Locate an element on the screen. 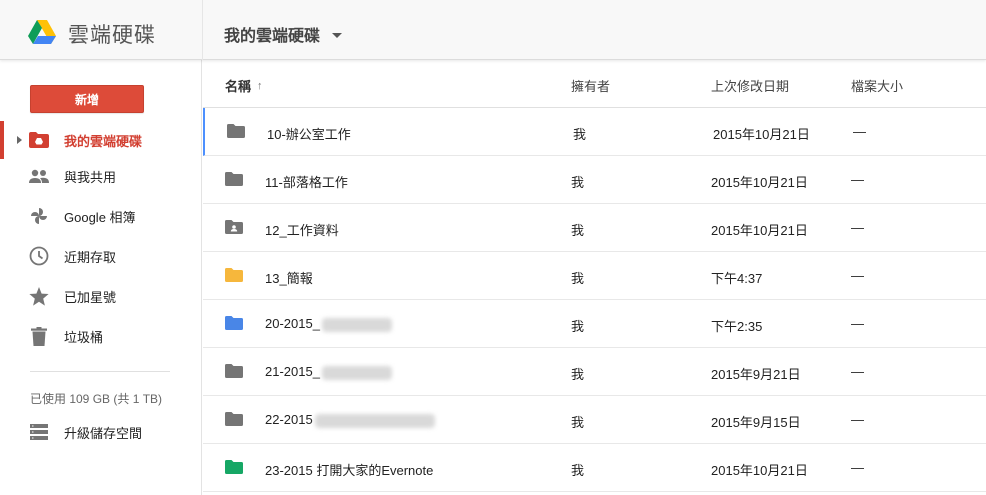 This screenshot has height=495, width=986. sidebar-item-label: 與我共用 is located at coordinates (90, 177).